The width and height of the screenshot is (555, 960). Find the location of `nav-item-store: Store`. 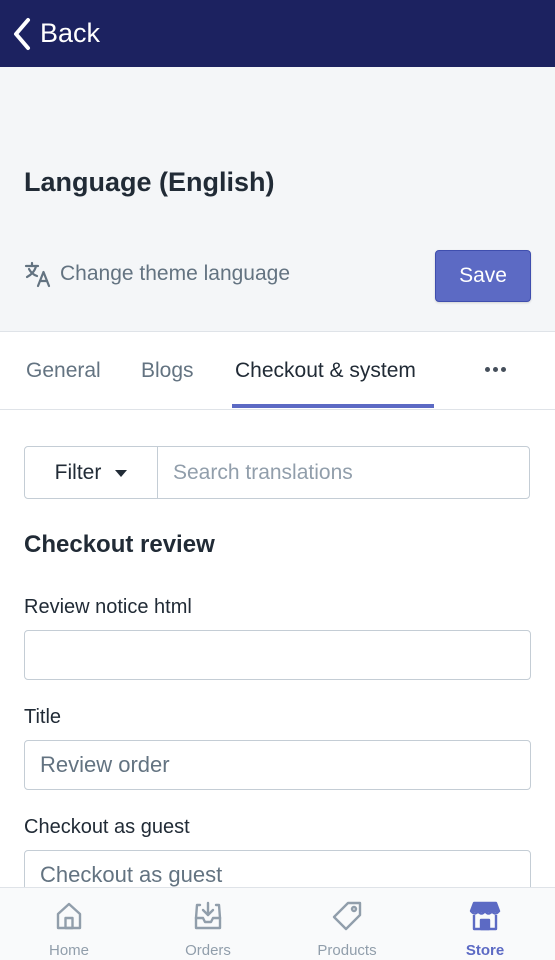

nav-item-store: Store is located at coordinates (485, 924).